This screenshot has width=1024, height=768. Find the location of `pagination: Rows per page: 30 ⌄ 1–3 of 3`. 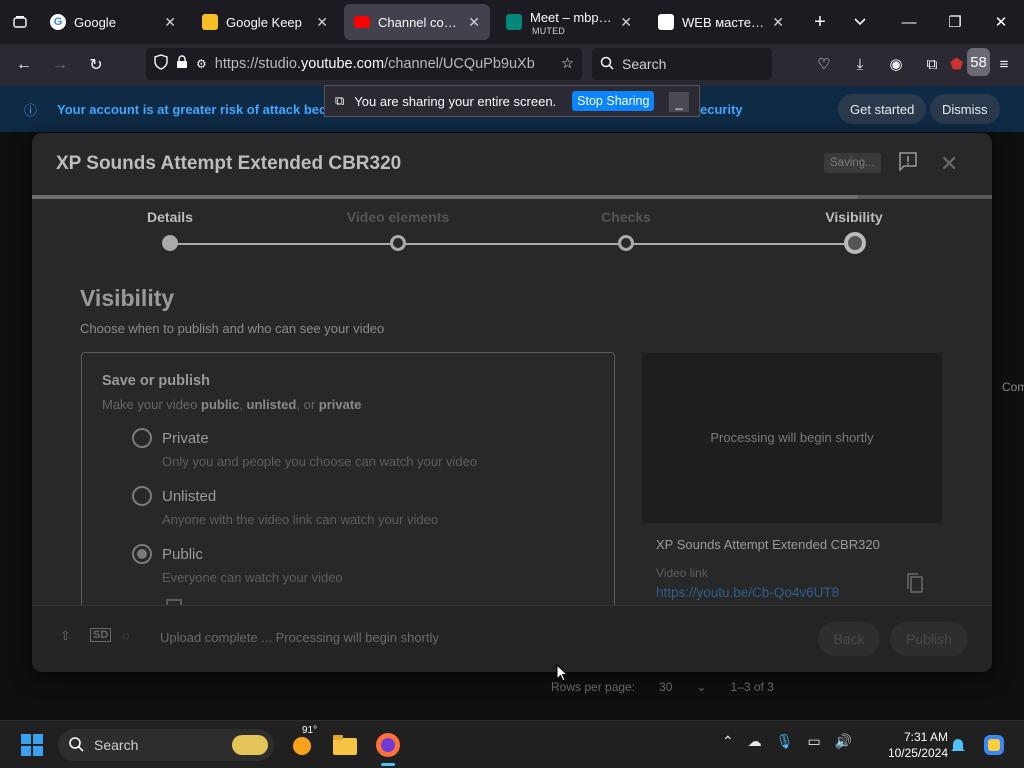

pagination: Rows per page: 30 ⌄ 1–3 of 3 is located at coordinates (662, 687).